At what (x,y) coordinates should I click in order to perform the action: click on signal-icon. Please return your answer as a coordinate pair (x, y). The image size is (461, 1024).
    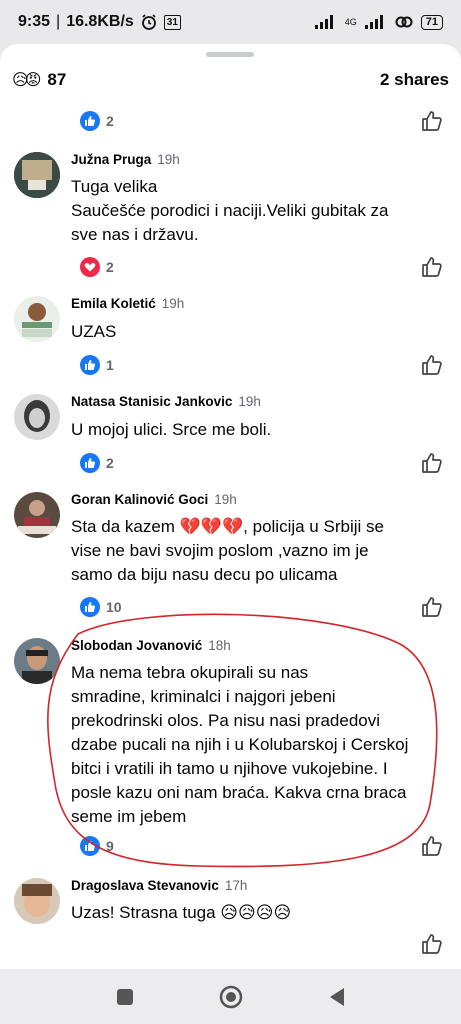
    Looking at the image, I should click on (323, 22).